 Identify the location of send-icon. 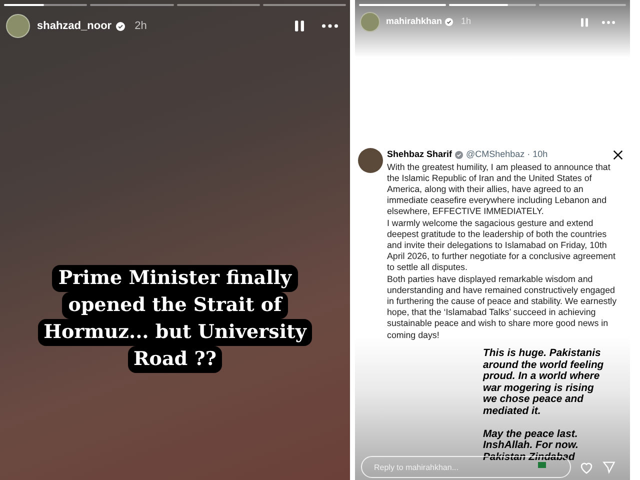
(609, 467).